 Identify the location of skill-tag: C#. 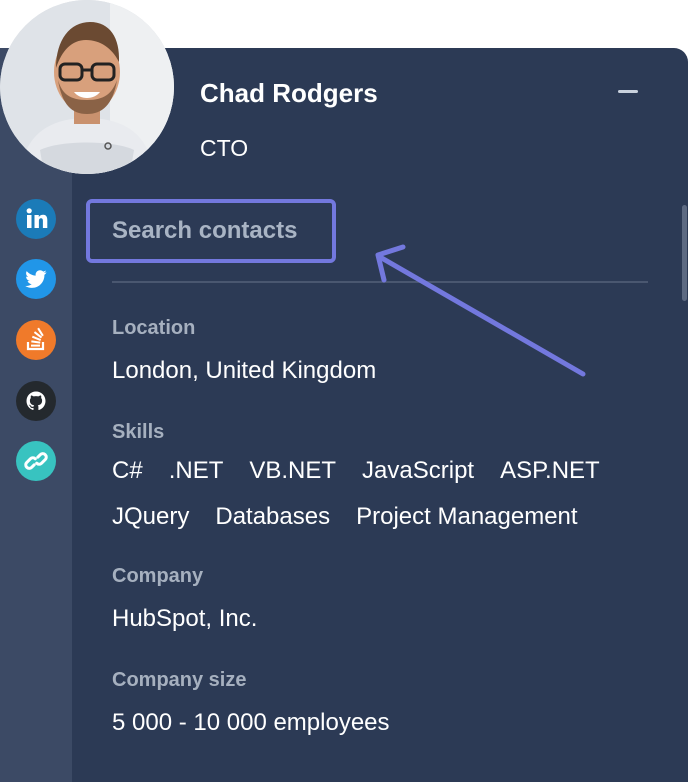
(127, 470).